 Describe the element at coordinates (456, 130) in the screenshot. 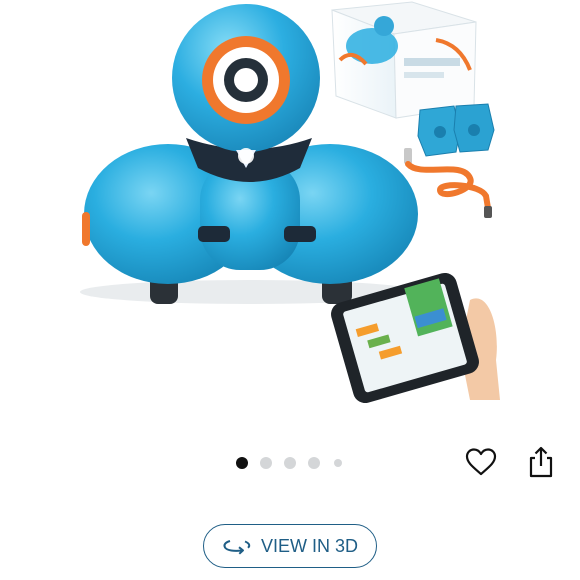

I see `accessory-connectors` at that location.